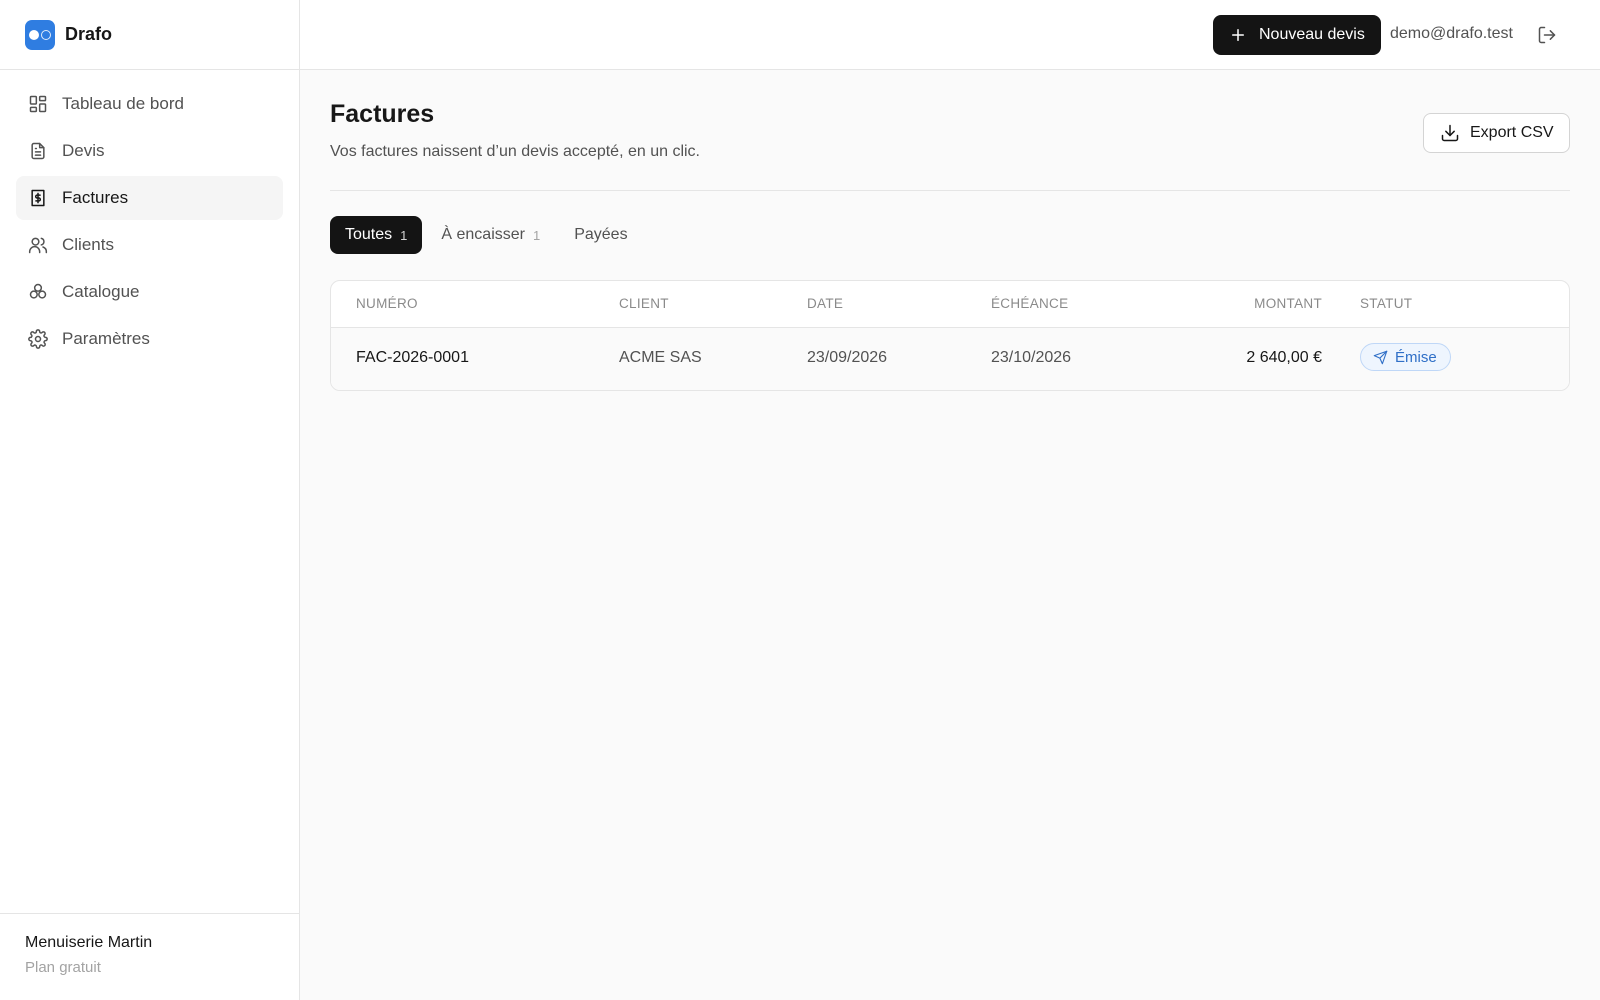  Describe the element at coordinates (1450, 133) in the screenshot. I see `download-icon` at that location.